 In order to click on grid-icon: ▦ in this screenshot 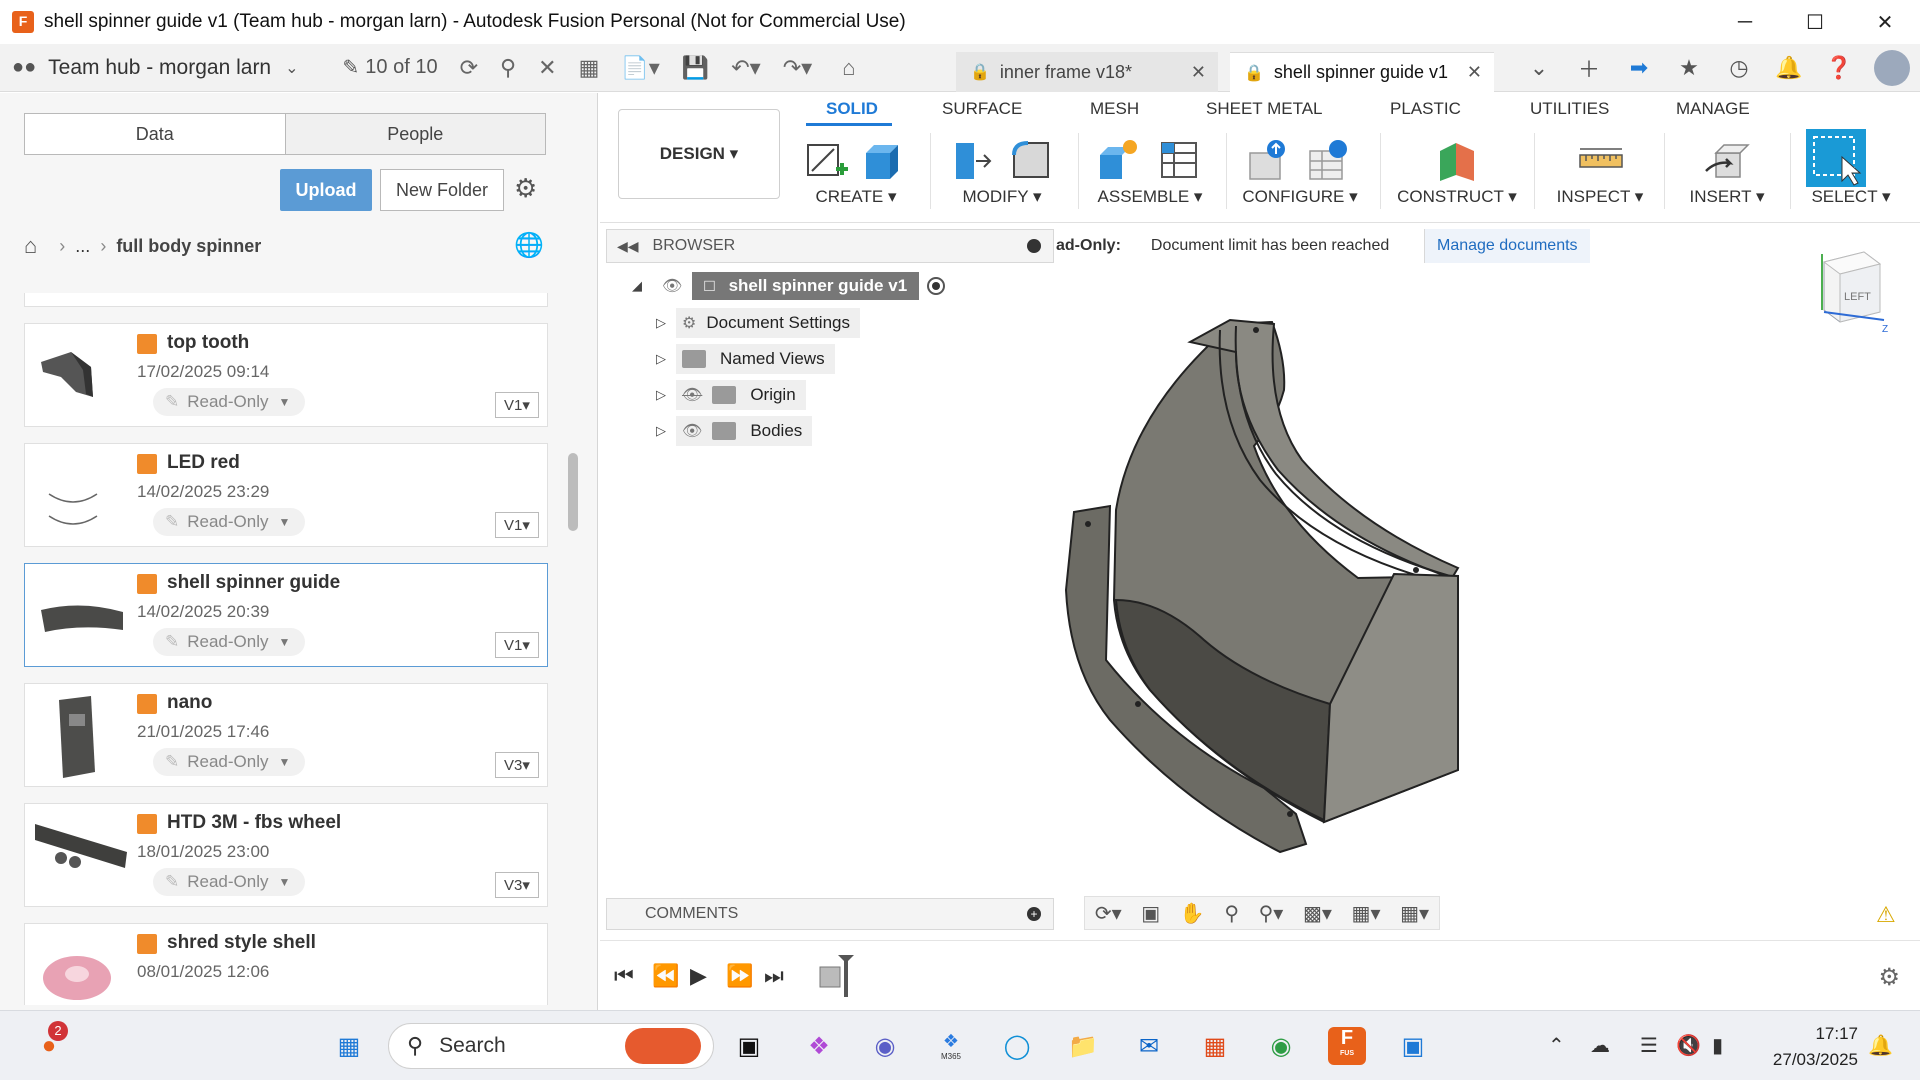, I will do `click(589, 68)`.